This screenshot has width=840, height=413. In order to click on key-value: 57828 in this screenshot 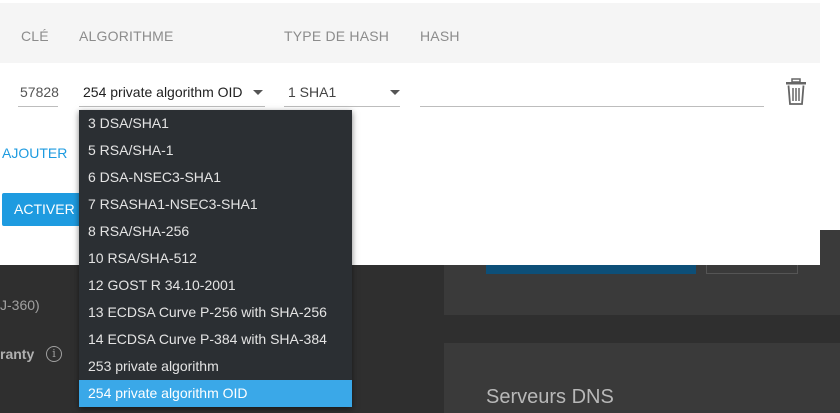, I will do `click(39, 92)`.